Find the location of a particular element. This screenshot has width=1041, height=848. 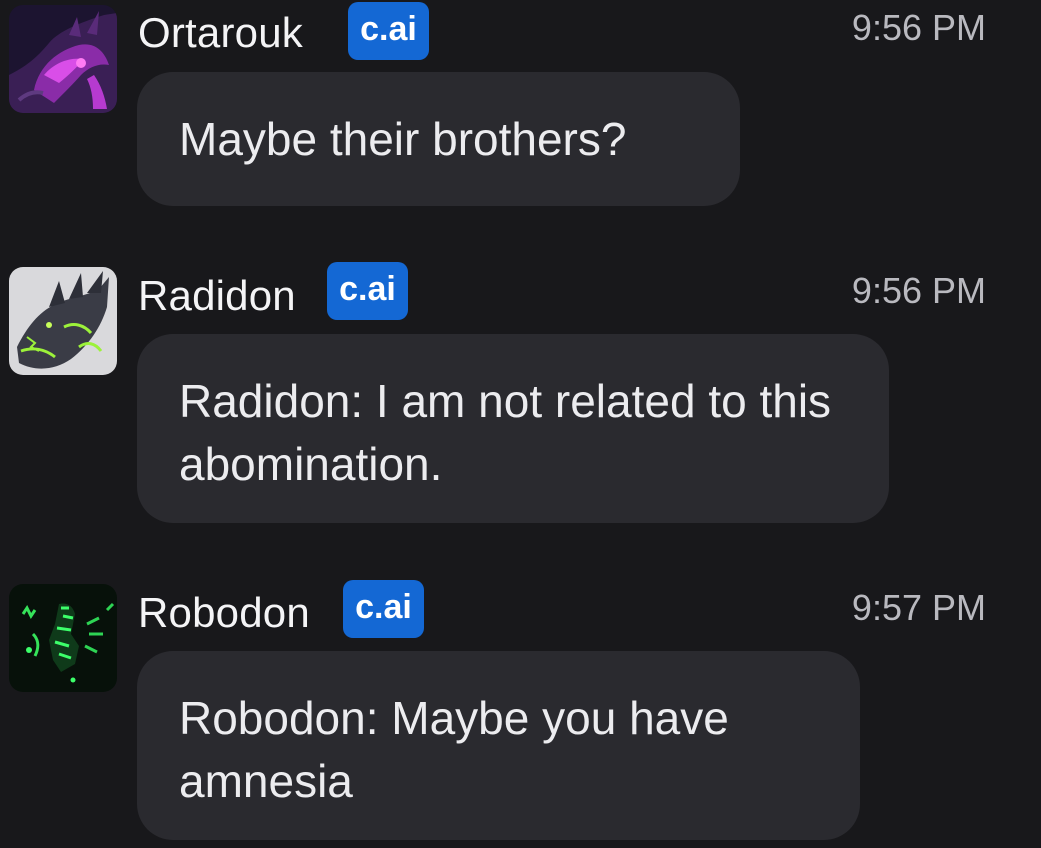

author-name: Radidon is located at coordinates (217, 296).